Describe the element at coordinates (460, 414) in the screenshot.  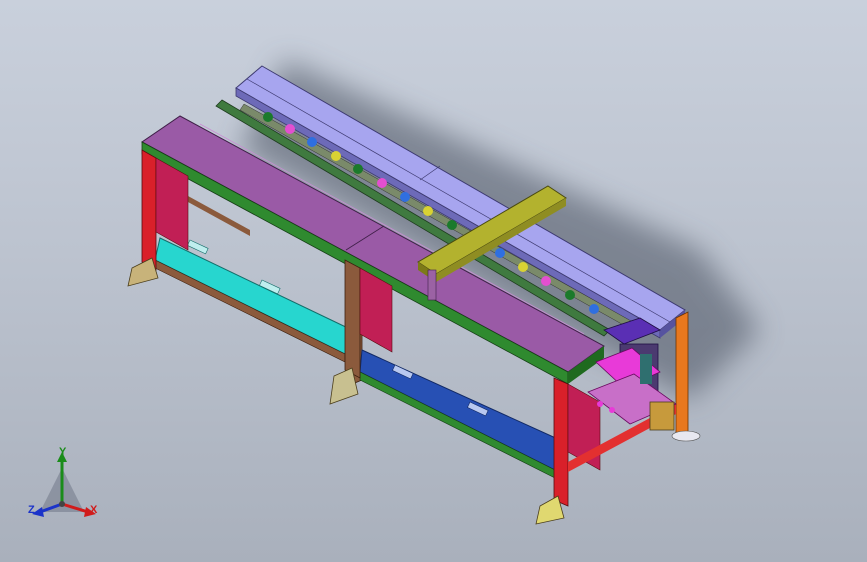
I see `lower-shelf-right` at that location.